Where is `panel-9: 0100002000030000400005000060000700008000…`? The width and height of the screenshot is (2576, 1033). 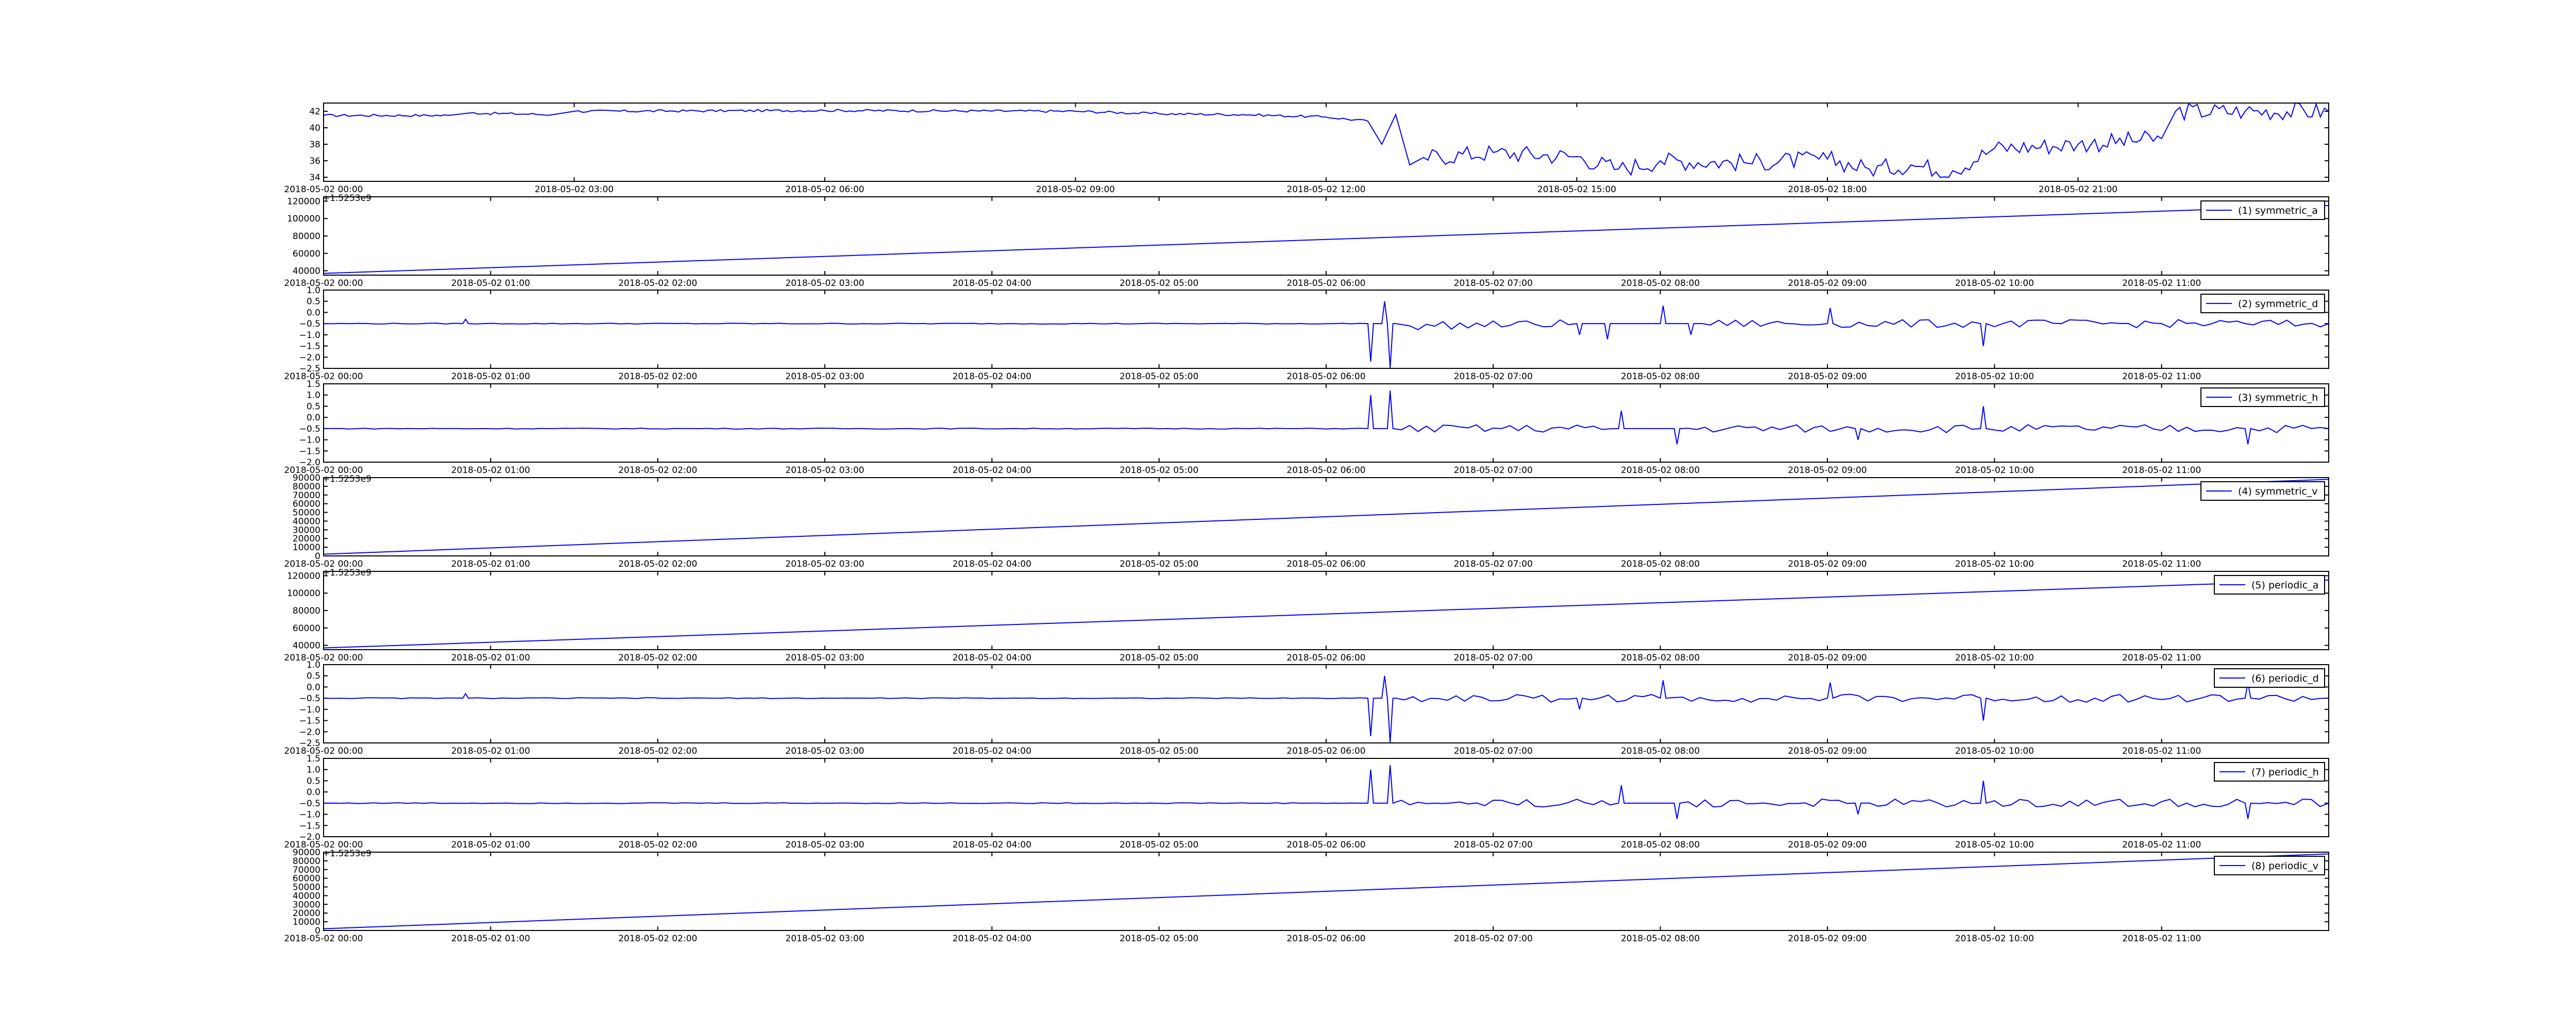 panel-9: 0100002000030000400005000060000700008000… is located at coordinates (1306, 896).